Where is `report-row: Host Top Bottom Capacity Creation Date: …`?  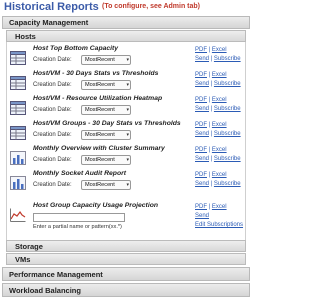 report-row: Host Top Bottom Capacity Creation Date: … is located at coordinates (126, 59).